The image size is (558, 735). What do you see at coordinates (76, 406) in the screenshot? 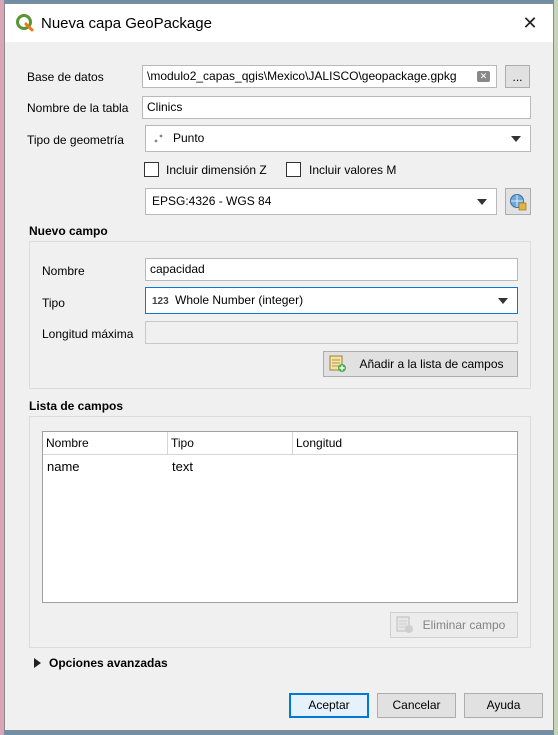
I see `field-list-title: Lista de campos` at bounding box center [76, 406].